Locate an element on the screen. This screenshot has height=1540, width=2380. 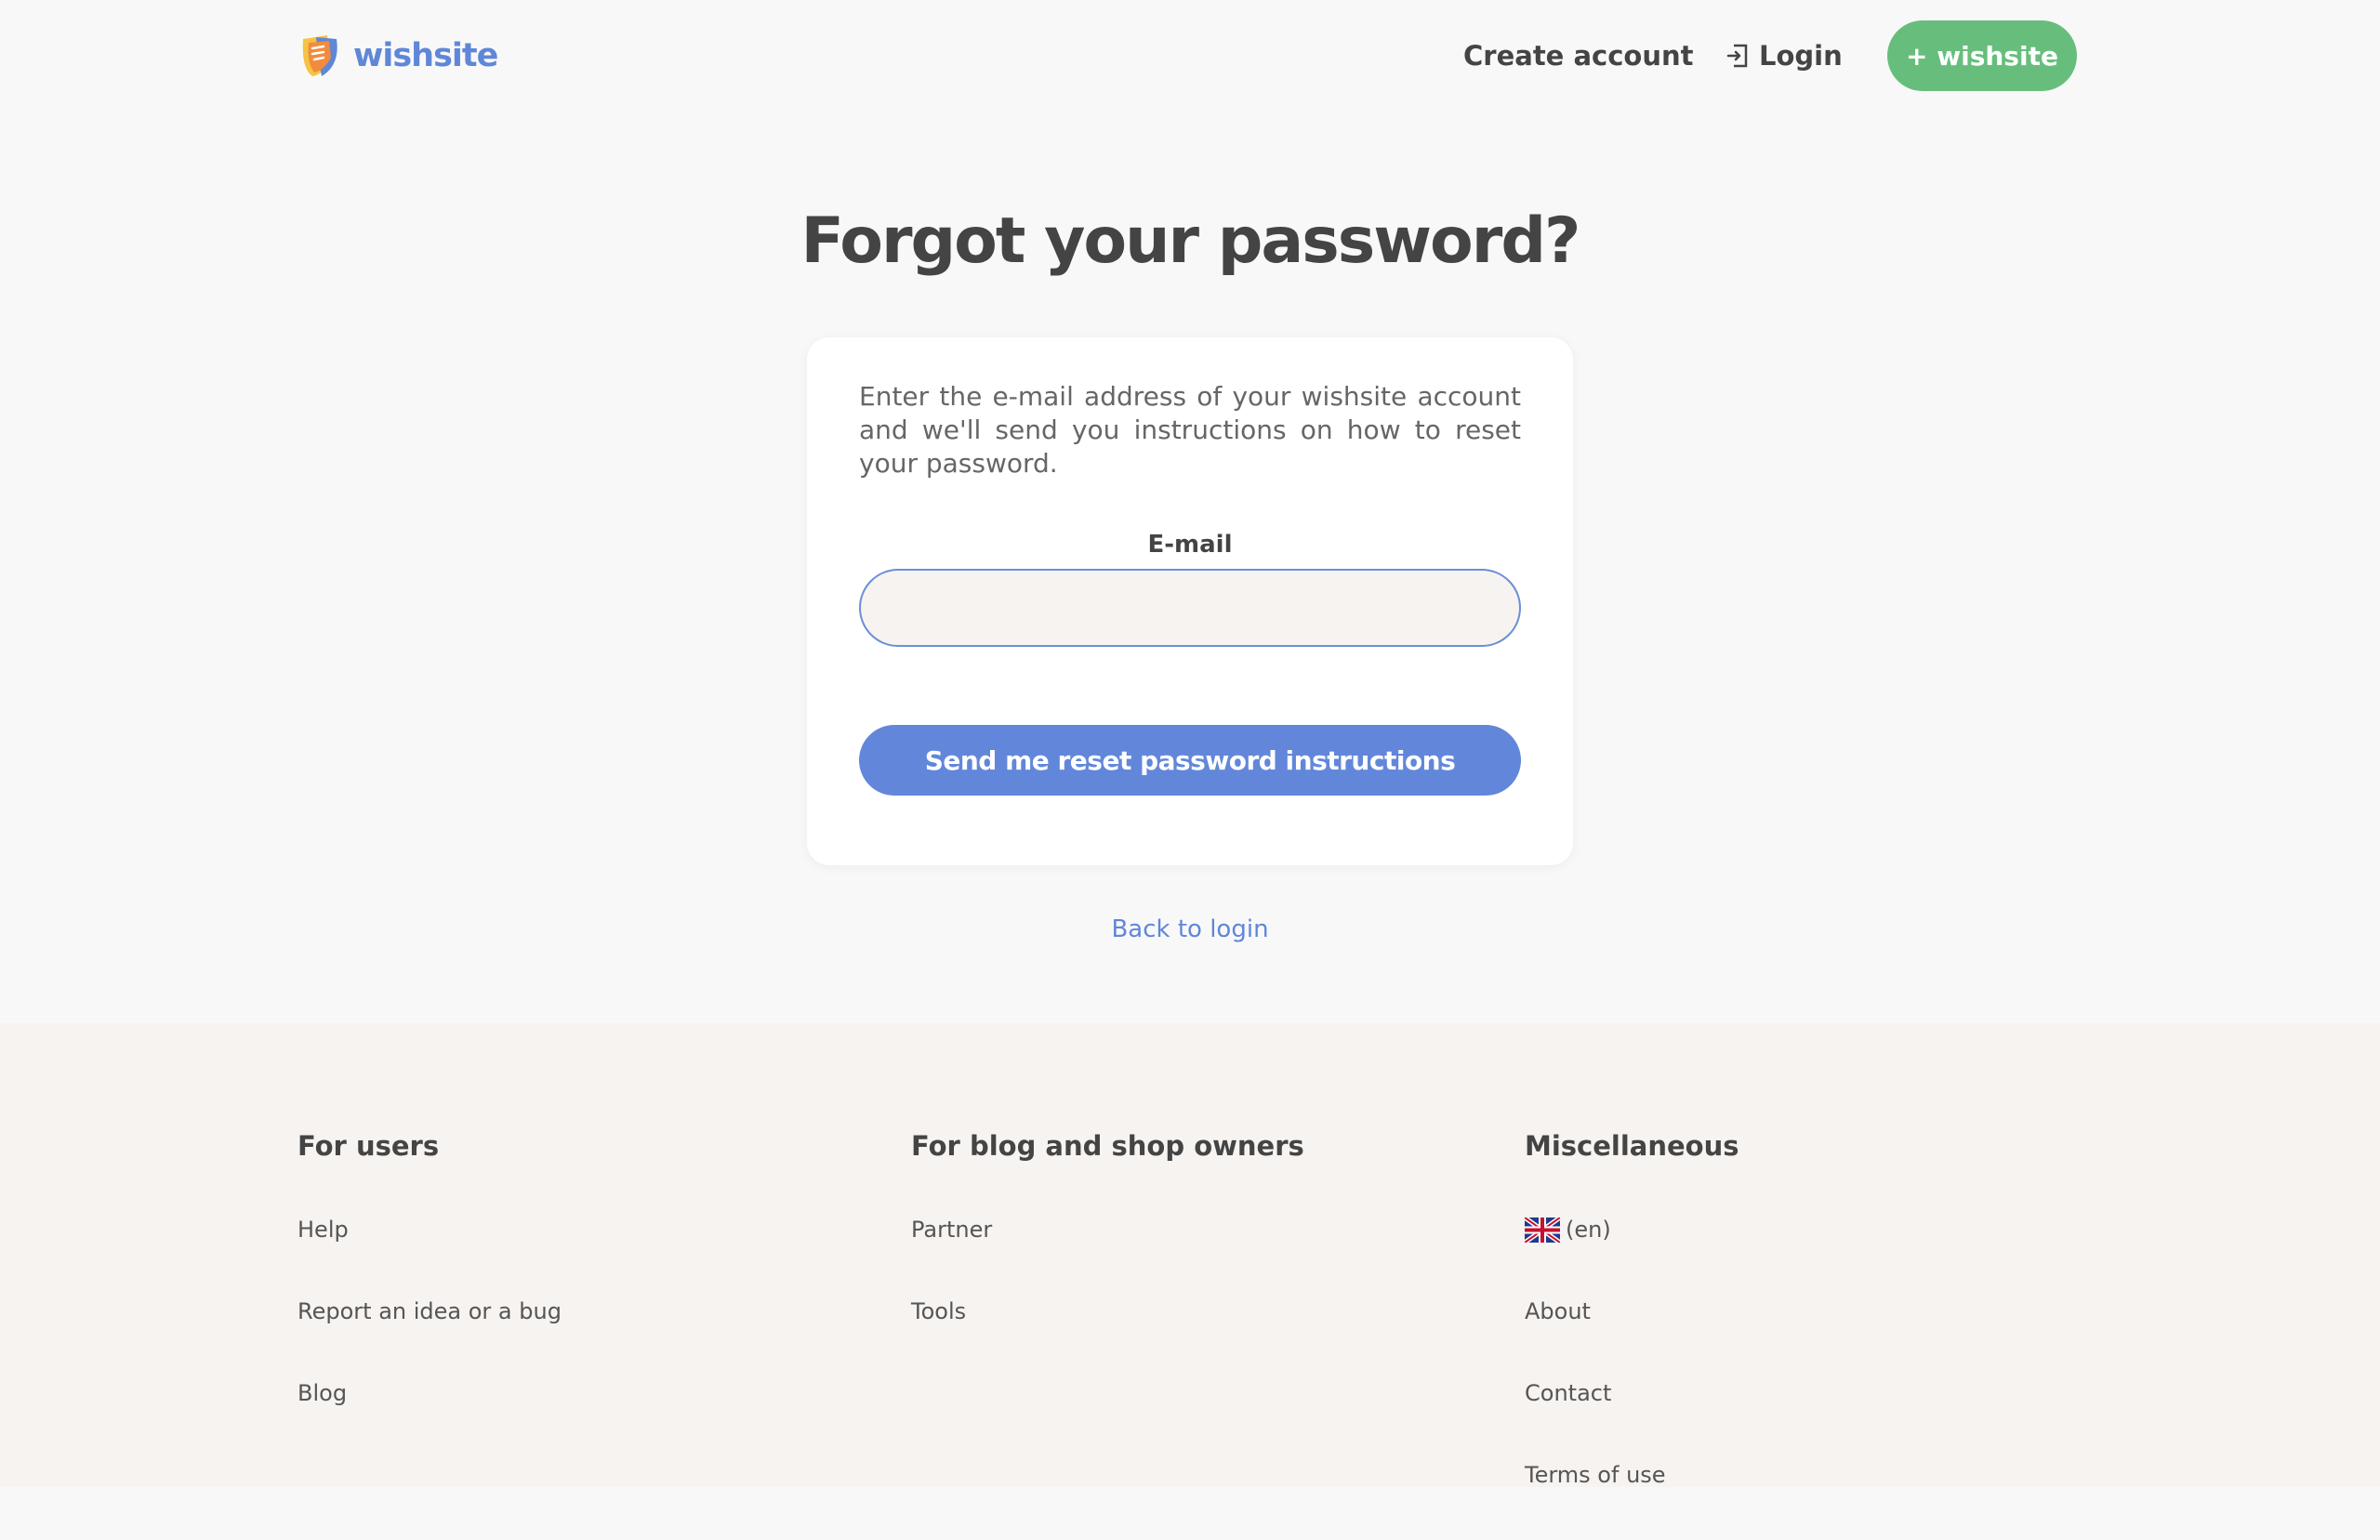
footer-link-contact: Contact is located at coordinates (1632, 1393).